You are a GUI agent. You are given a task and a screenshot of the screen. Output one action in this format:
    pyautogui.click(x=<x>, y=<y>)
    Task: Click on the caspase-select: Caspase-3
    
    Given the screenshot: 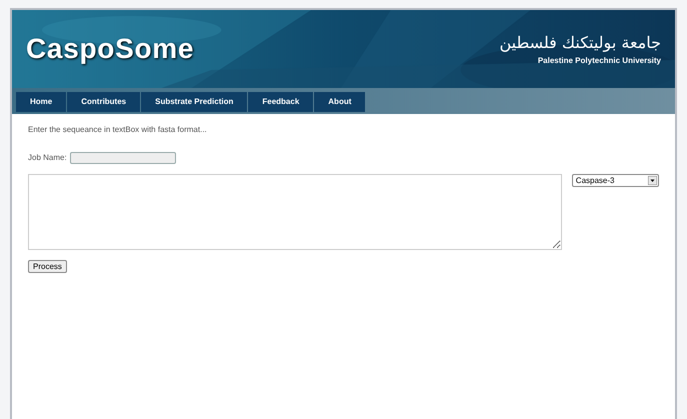 What is the action you would take?
    pyautogui.click(x=615, y=180)
    